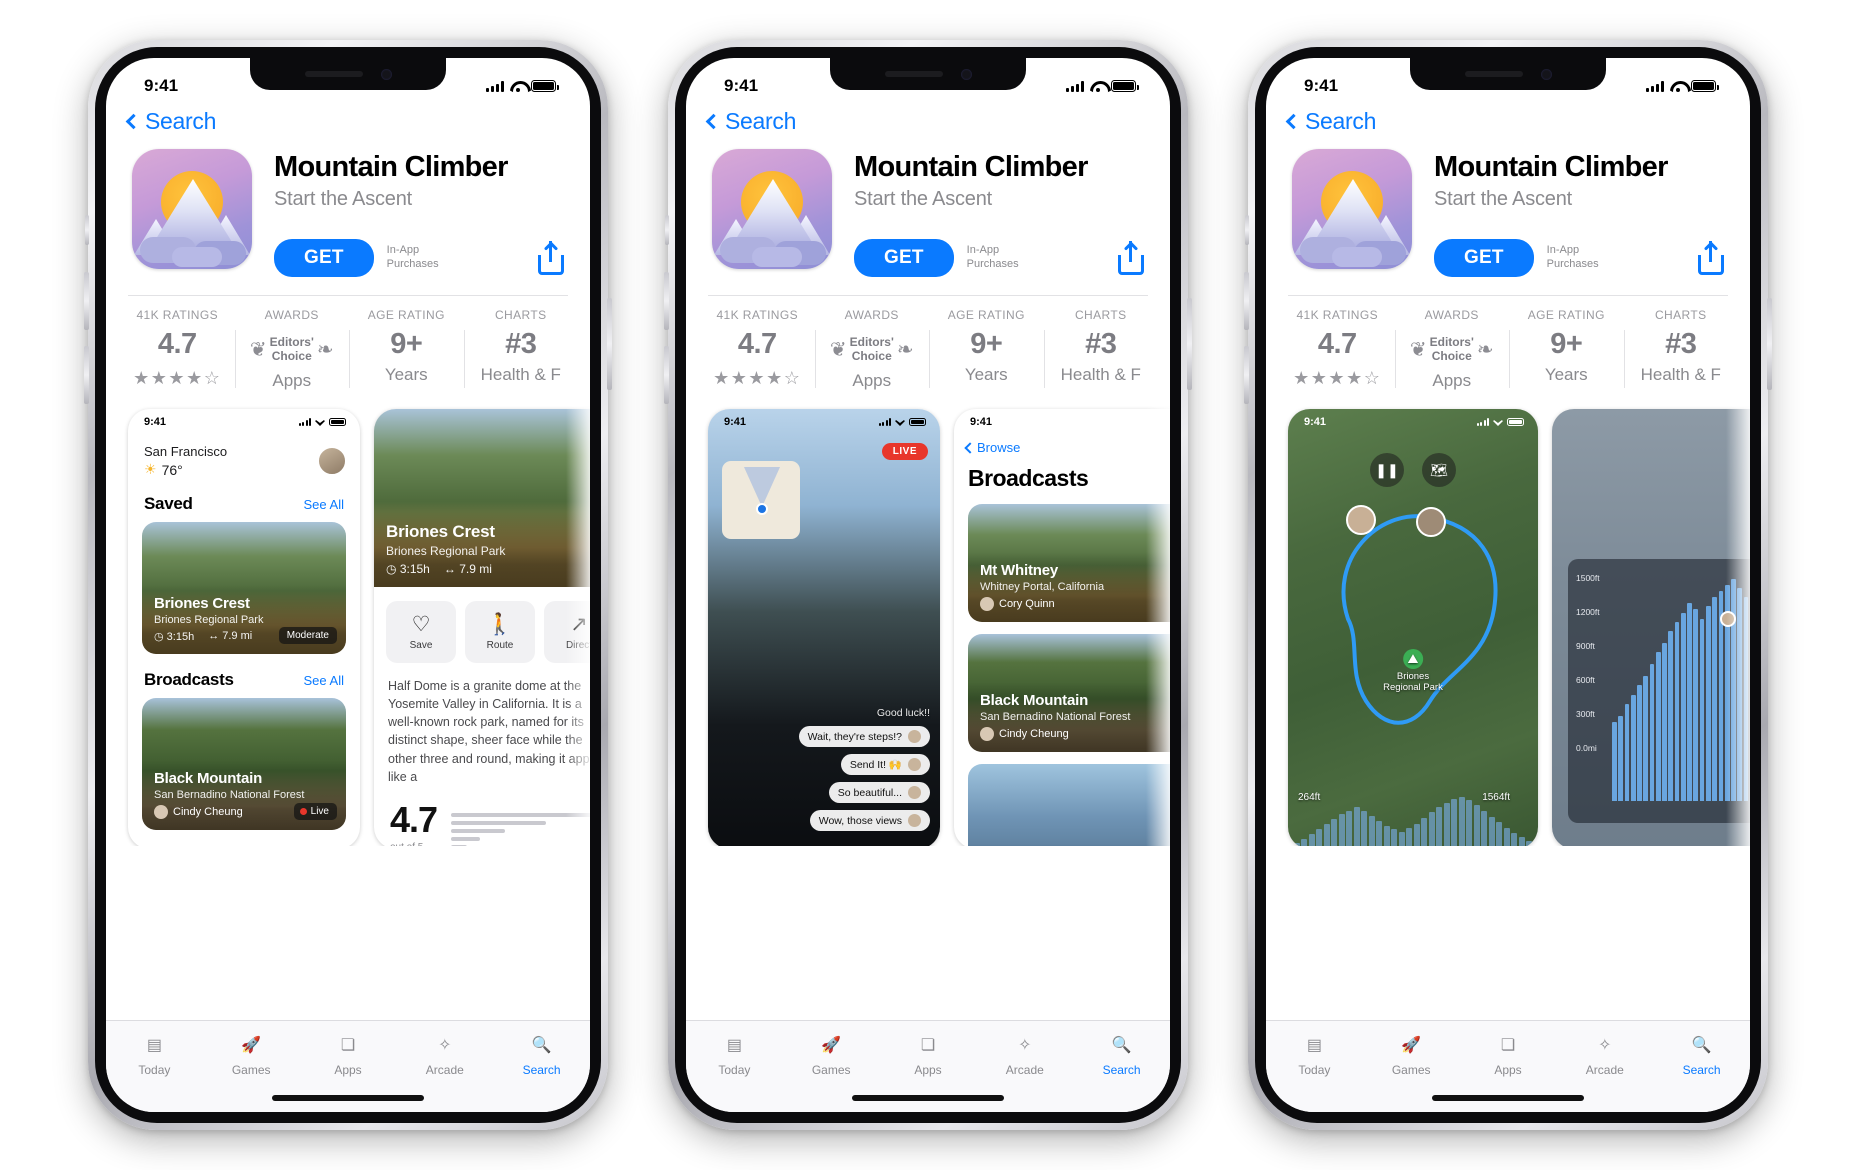  What do you see at coordinates (1121, 1045) in the screenshot?
I see `search-icon: 🔍` at bounding box center [1121, 1045].